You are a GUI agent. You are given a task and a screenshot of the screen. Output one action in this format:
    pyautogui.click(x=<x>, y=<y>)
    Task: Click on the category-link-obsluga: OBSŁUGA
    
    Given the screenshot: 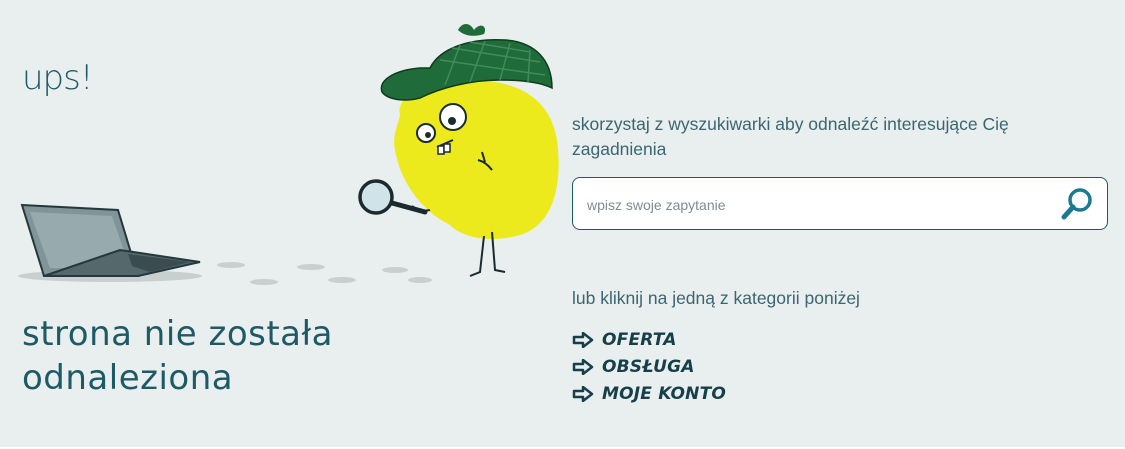 What is the action you would take?
    pyautogui.click(x=649, y=366)
    